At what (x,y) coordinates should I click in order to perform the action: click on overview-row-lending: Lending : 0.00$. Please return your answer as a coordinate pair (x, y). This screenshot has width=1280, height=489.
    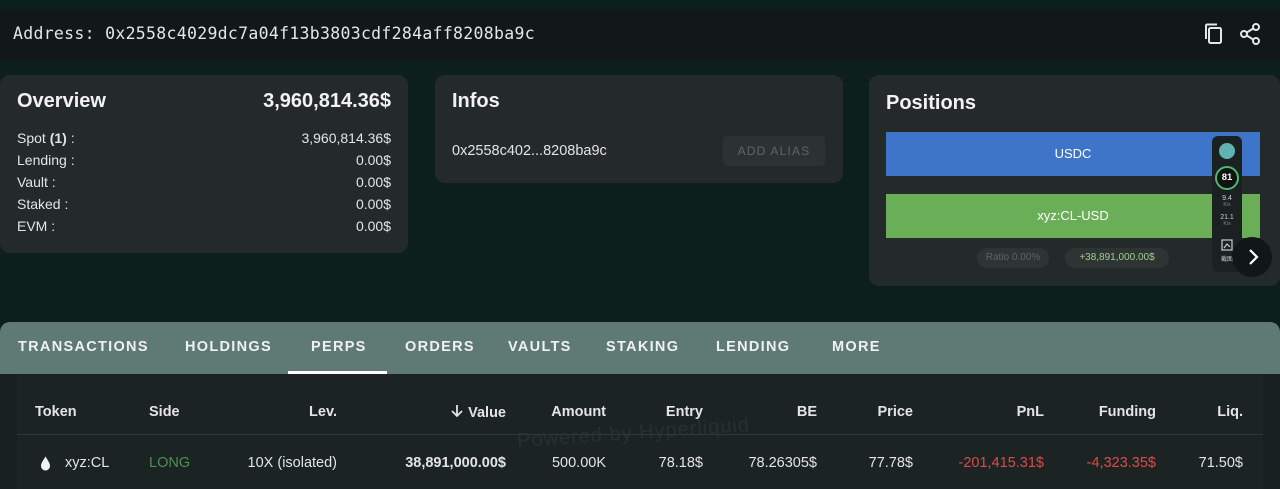
    Looking at the image, I should click on (204, 162).